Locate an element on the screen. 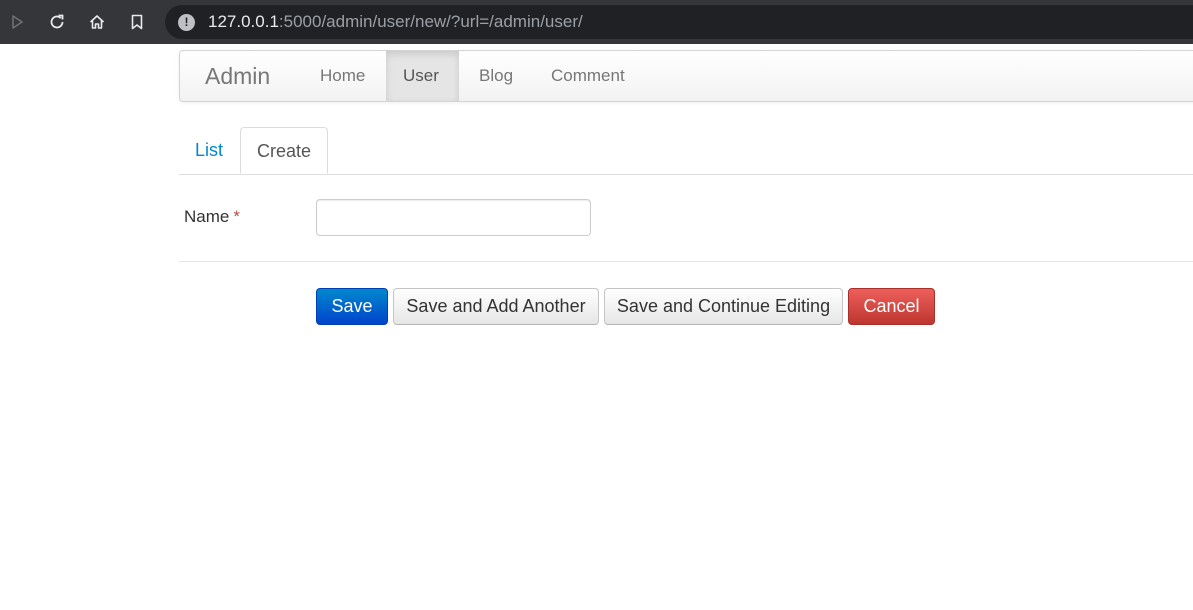 The image size is (1193, 610). nav-item-user: User is located at coordinates (422, 76).